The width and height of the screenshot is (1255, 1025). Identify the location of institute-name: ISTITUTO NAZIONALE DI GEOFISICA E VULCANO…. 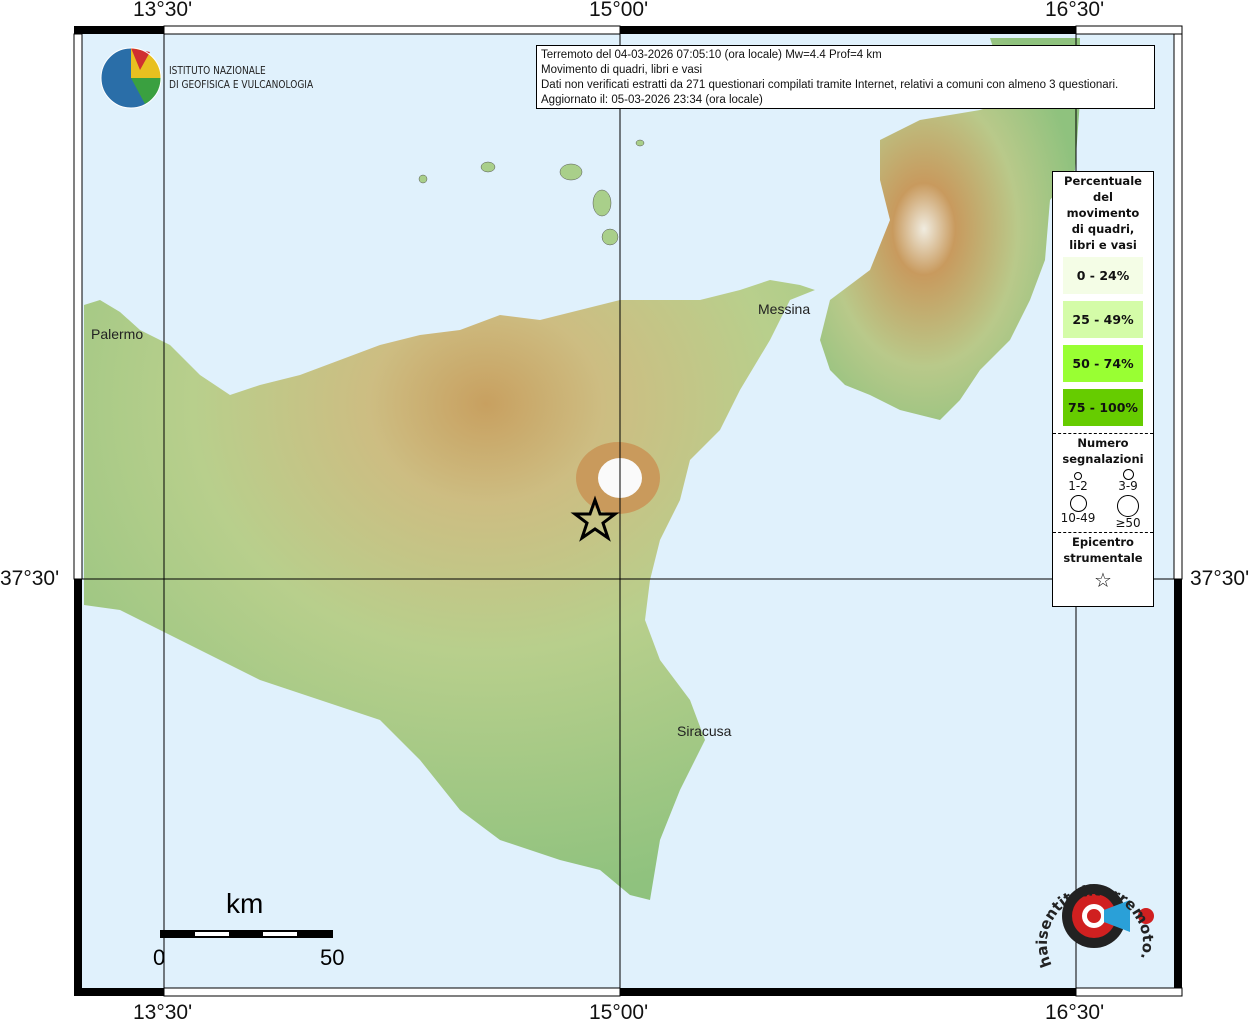
(241, 77).